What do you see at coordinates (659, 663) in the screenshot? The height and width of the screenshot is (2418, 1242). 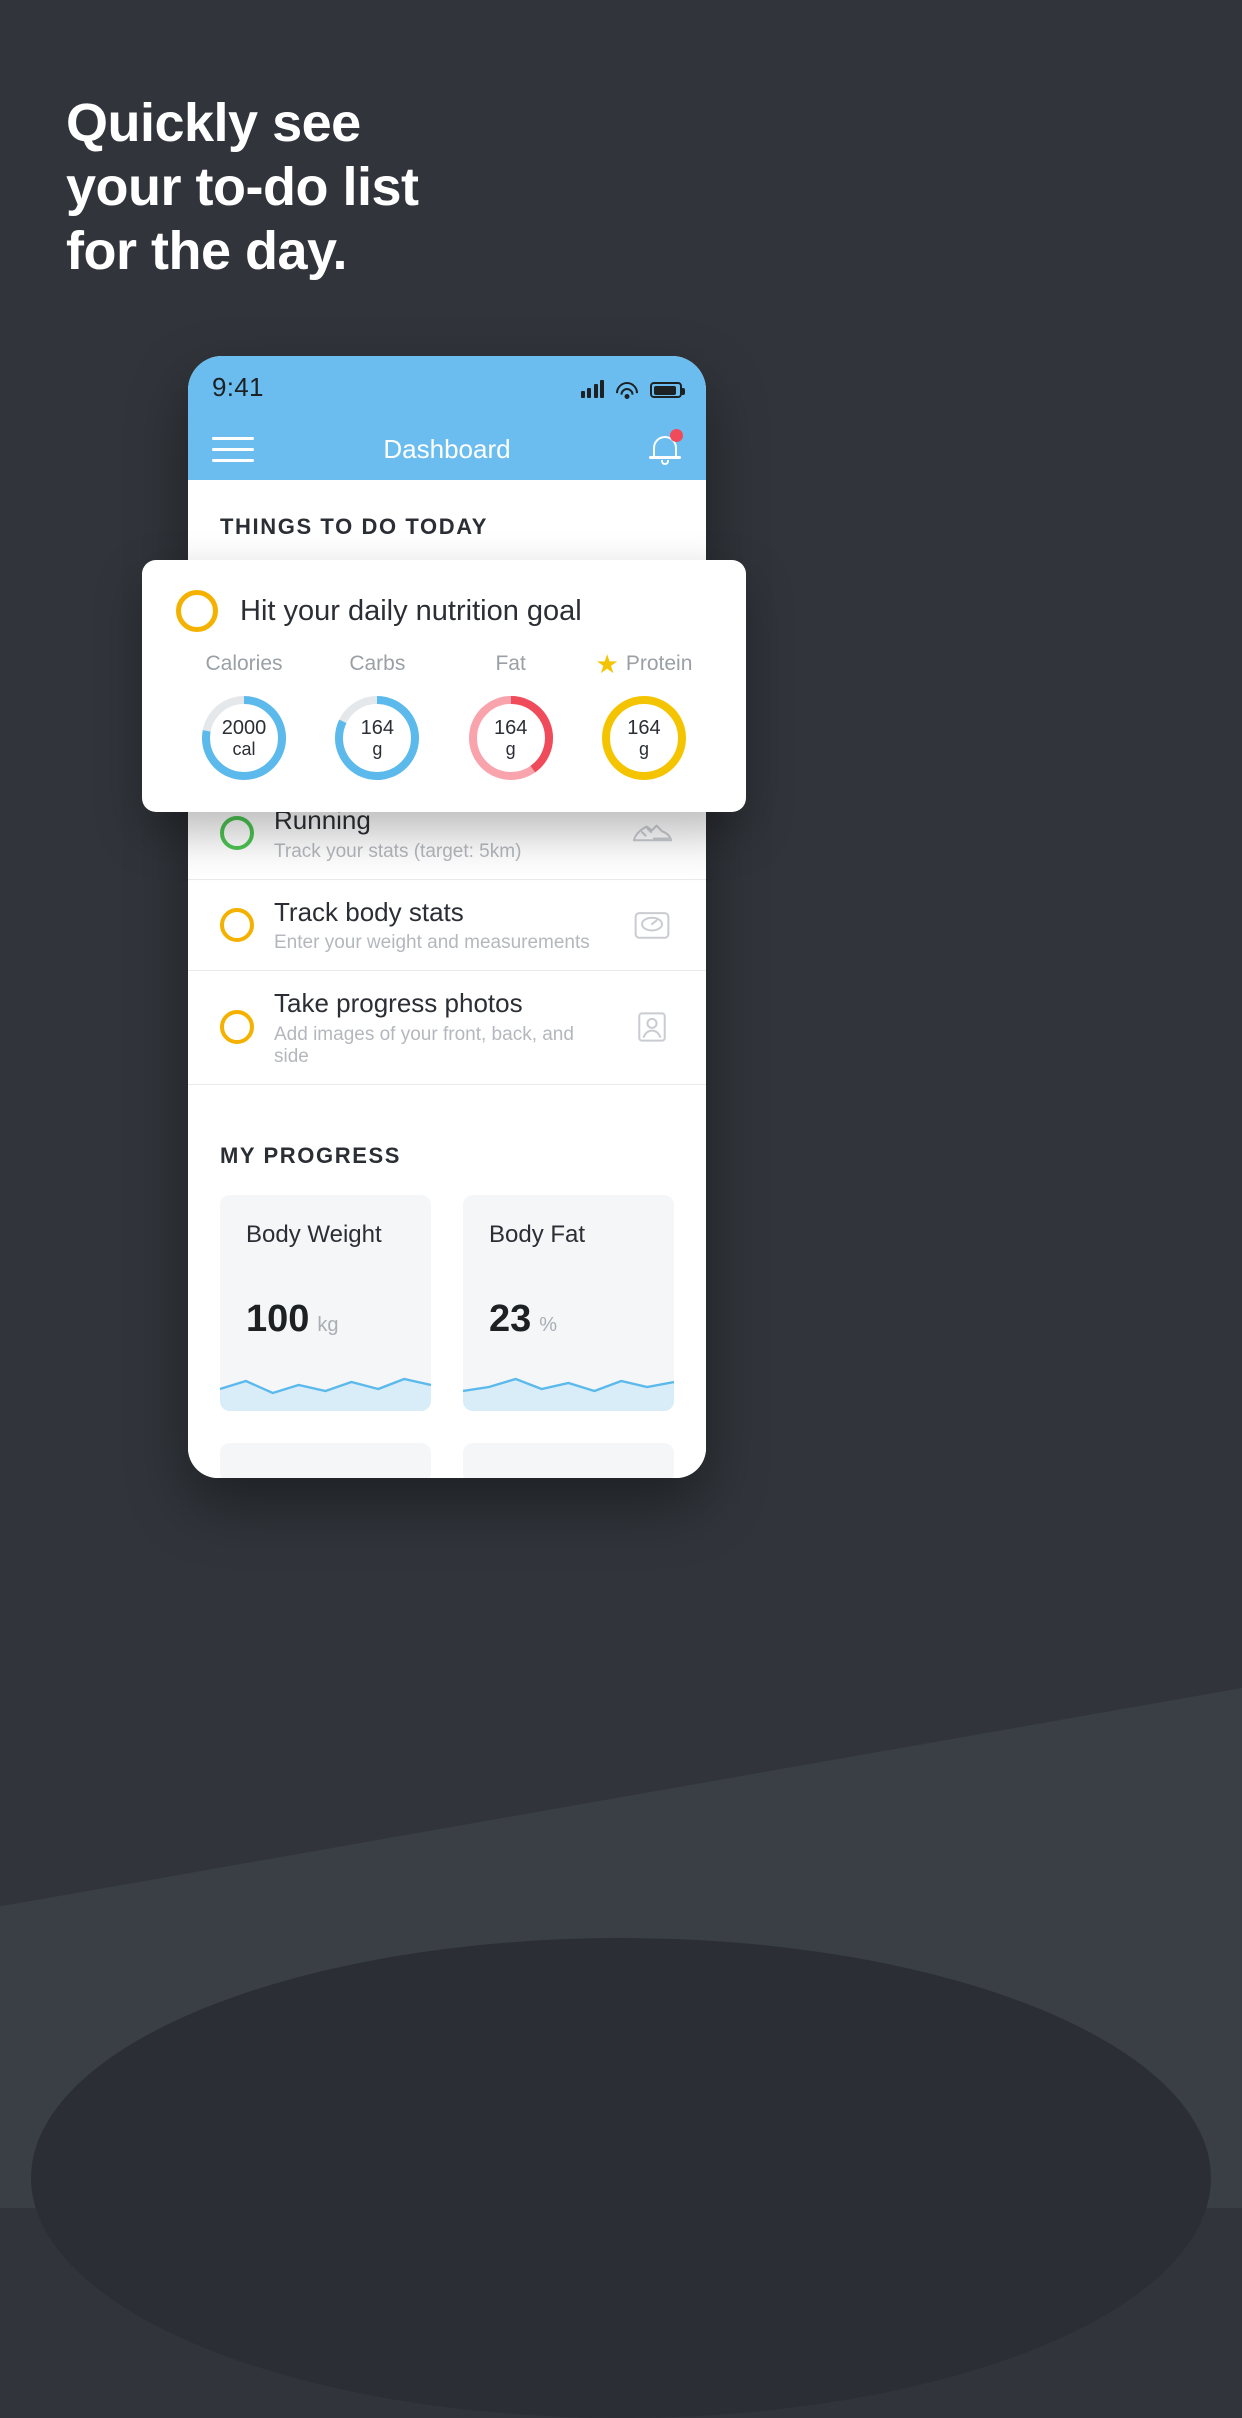 I see `macro-label: Protein` at bounding box center [659, 663].